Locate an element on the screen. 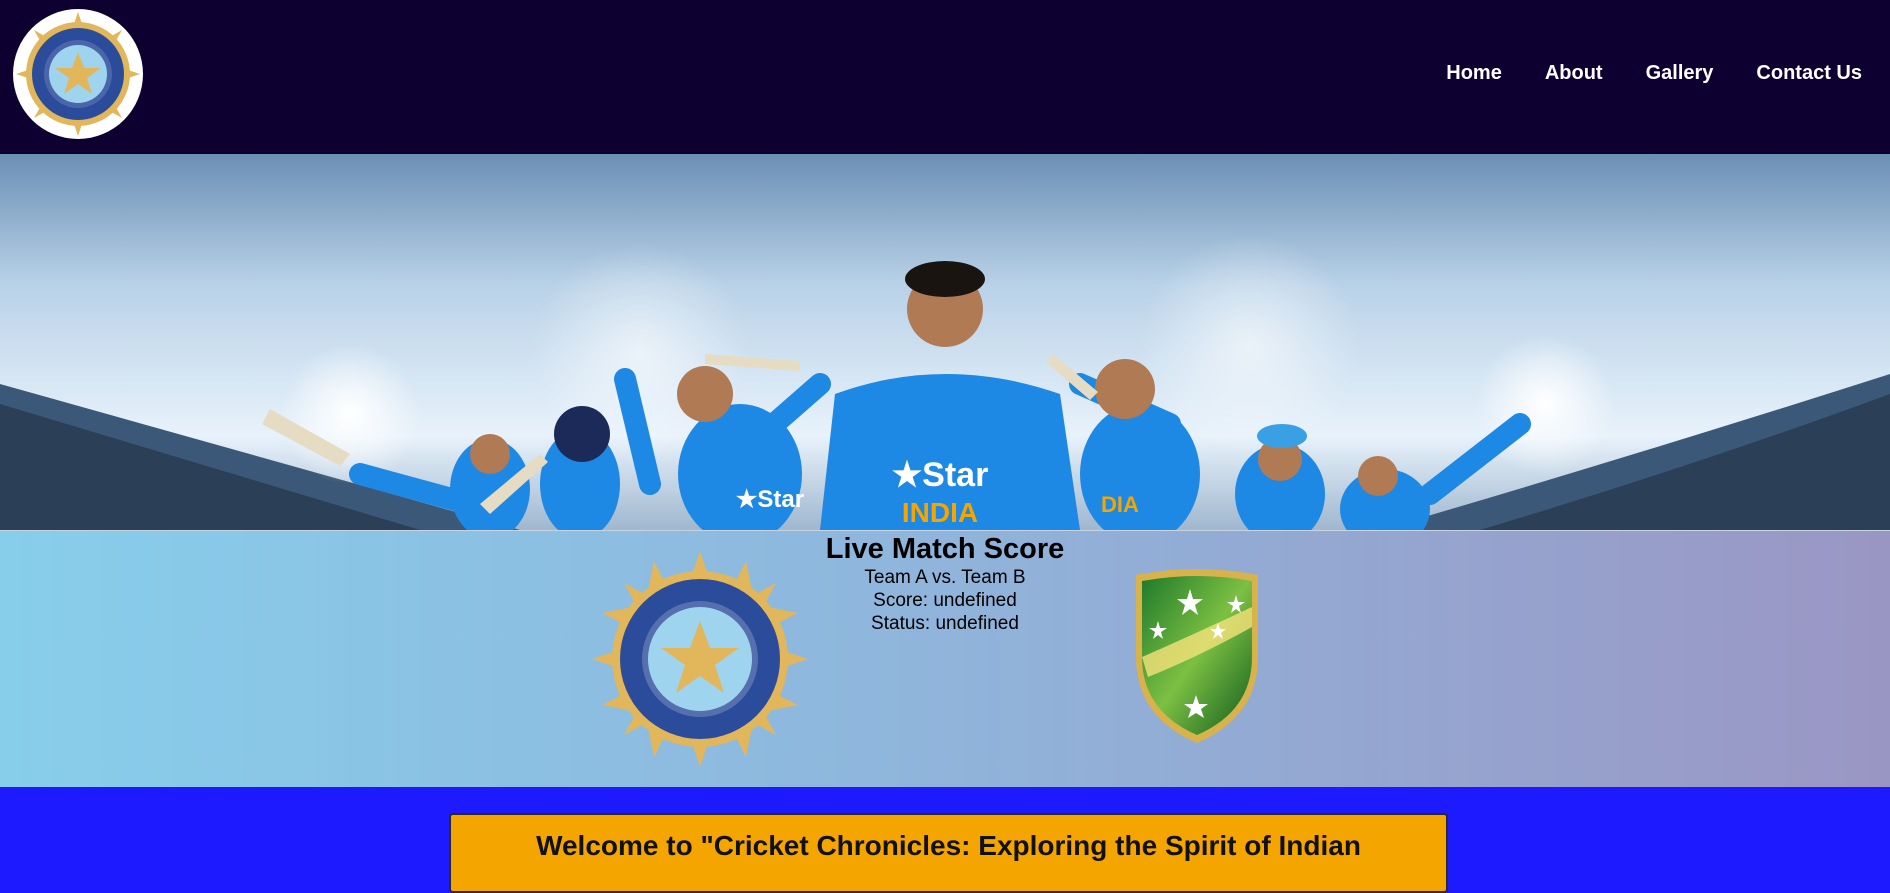 The height and width of the screenshot is (893, 1890). nav-gallery-link: Gallery is located at coordinates (1680, 73).